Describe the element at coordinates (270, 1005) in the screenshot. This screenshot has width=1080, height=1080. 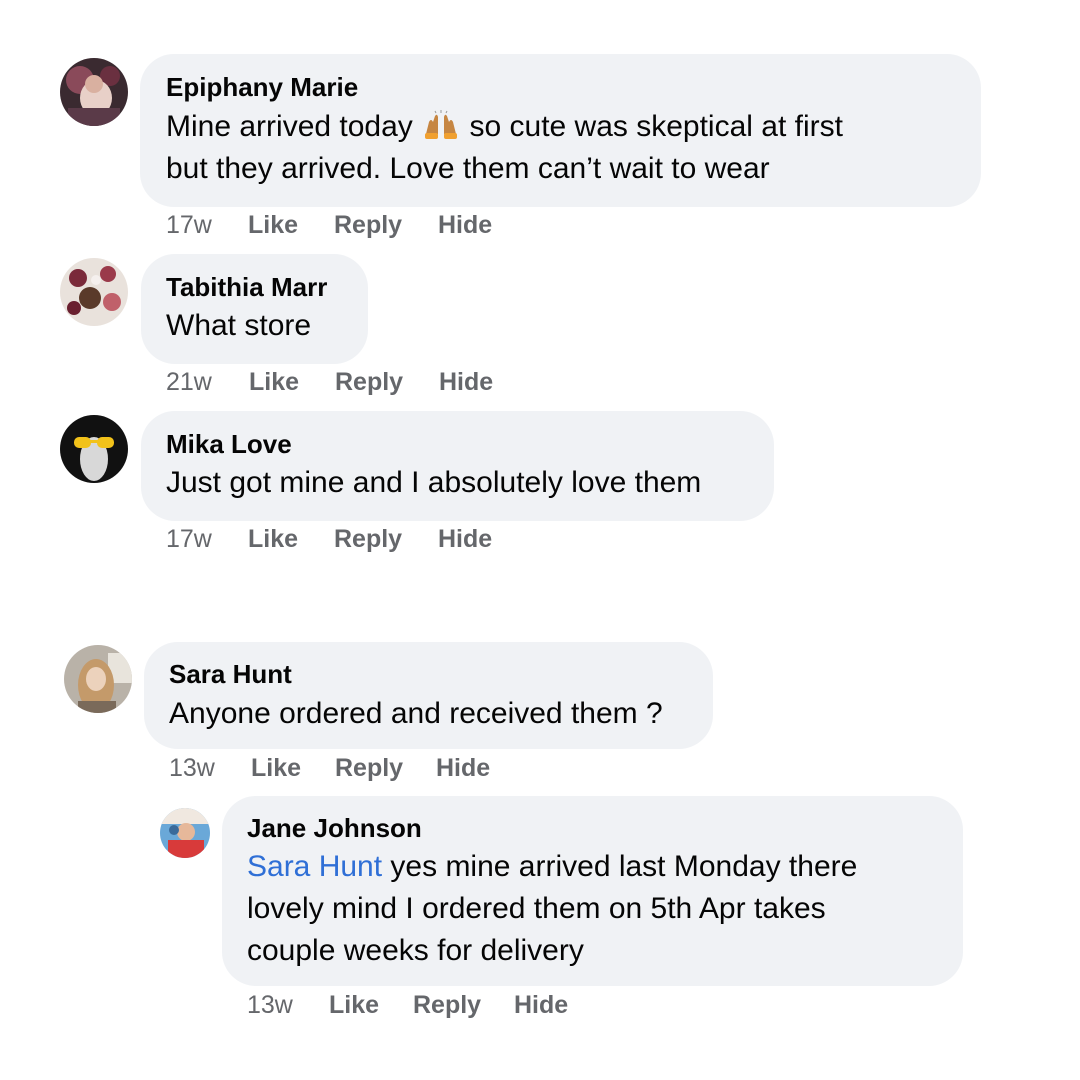
I see `comment-timestamp: 13w` at that location.